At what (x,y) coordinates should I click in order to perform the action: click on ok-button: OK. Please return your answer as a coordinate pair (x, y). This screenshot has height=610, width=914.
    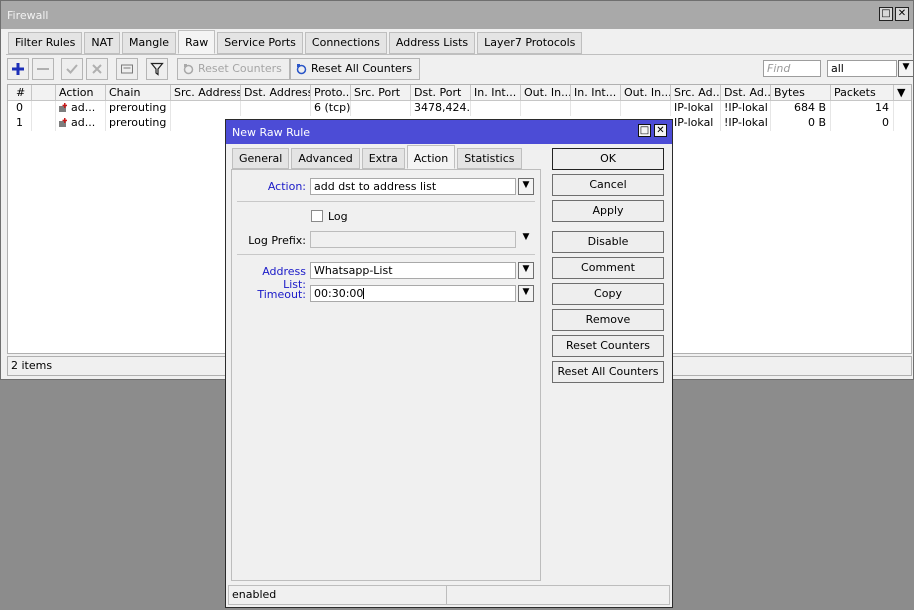
    Looking at the image, I should click on (608, 159).